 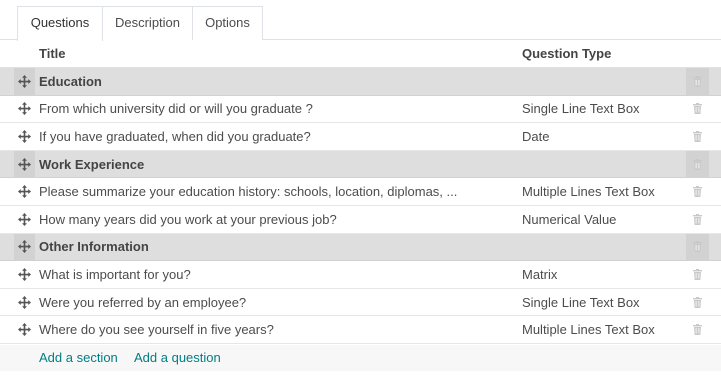 I want to click on column-header-question-type: Question Type, so click(x=566, y=53).